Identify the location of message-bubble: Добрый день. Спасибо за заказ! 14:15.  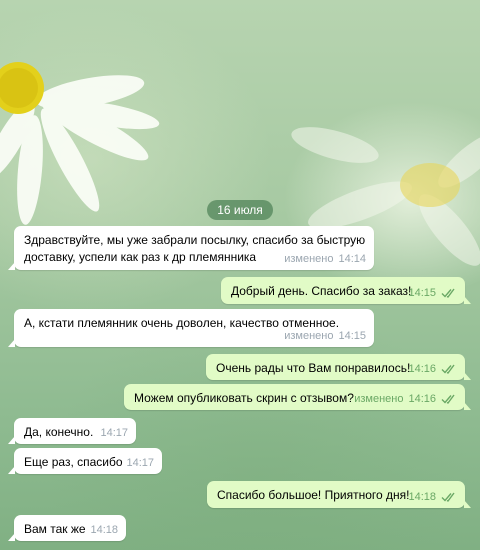
(346, 290).